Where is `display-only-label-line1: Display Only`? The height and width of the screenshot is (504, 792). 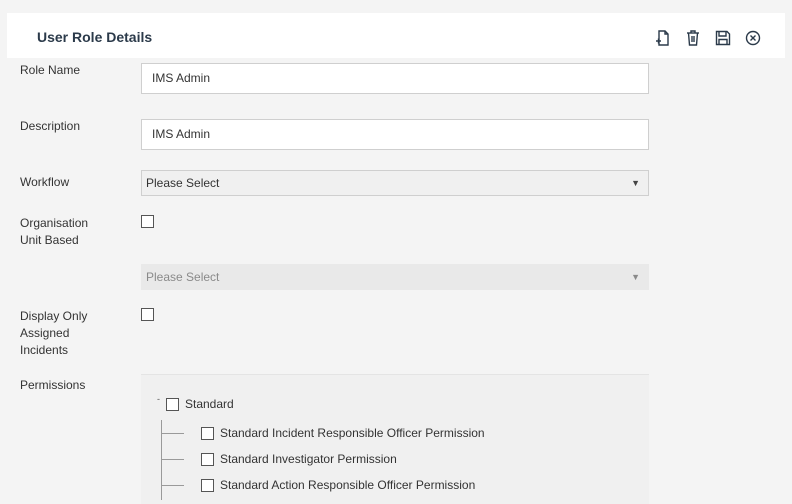
display-only-label-line1: Display Only is located at coordinates (54, 316).